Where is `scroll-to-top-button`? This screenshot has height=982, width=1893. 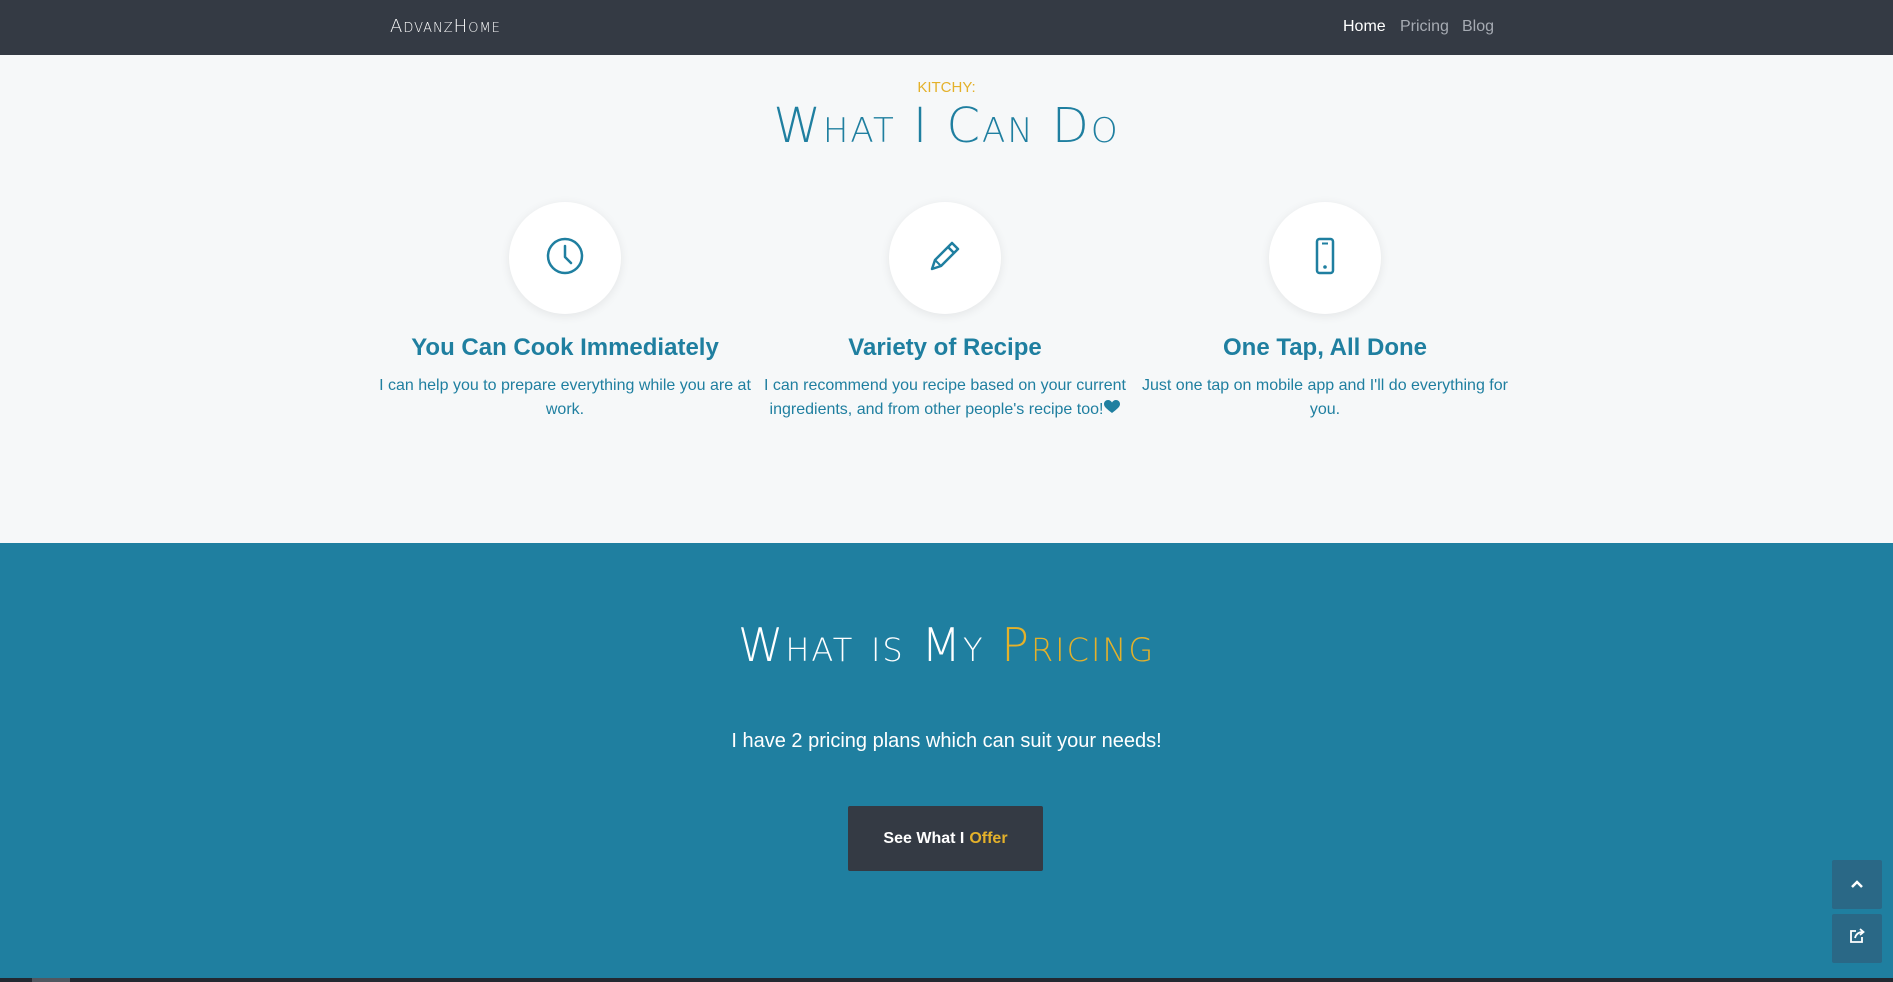 scroll-to-top-button is located at coordinates (1857, 884).